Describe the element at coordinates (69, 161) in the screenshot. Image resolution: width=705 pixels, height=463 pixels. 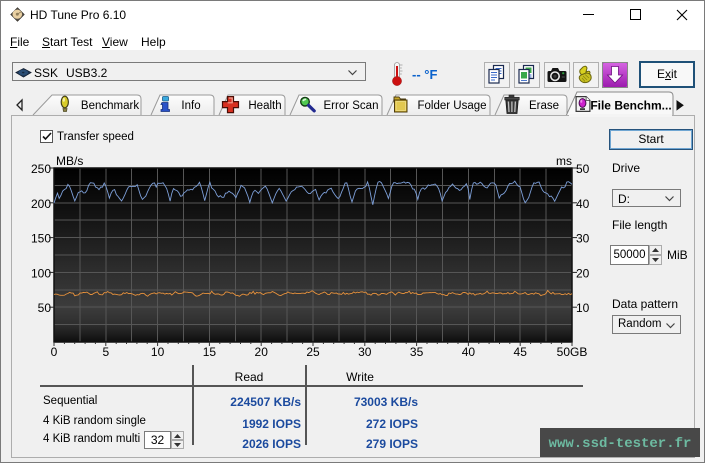
I see `svg-text: MB/s` at that location.